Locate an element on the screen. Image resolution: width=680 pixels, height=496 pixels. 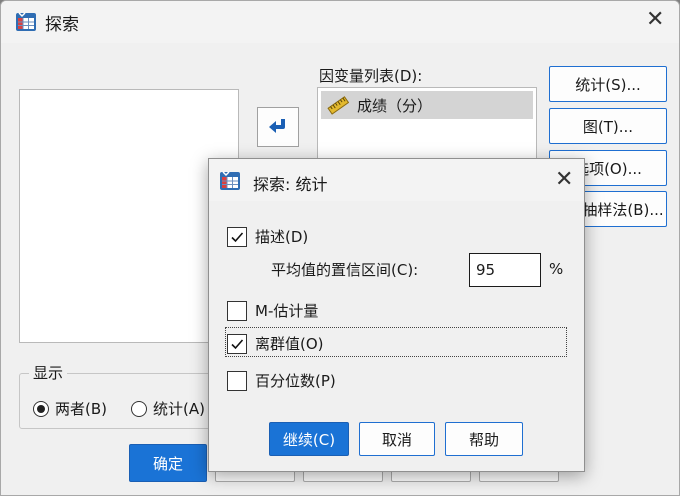
dialog-title: 探索: 统计 is located at coordinates (290, 184).